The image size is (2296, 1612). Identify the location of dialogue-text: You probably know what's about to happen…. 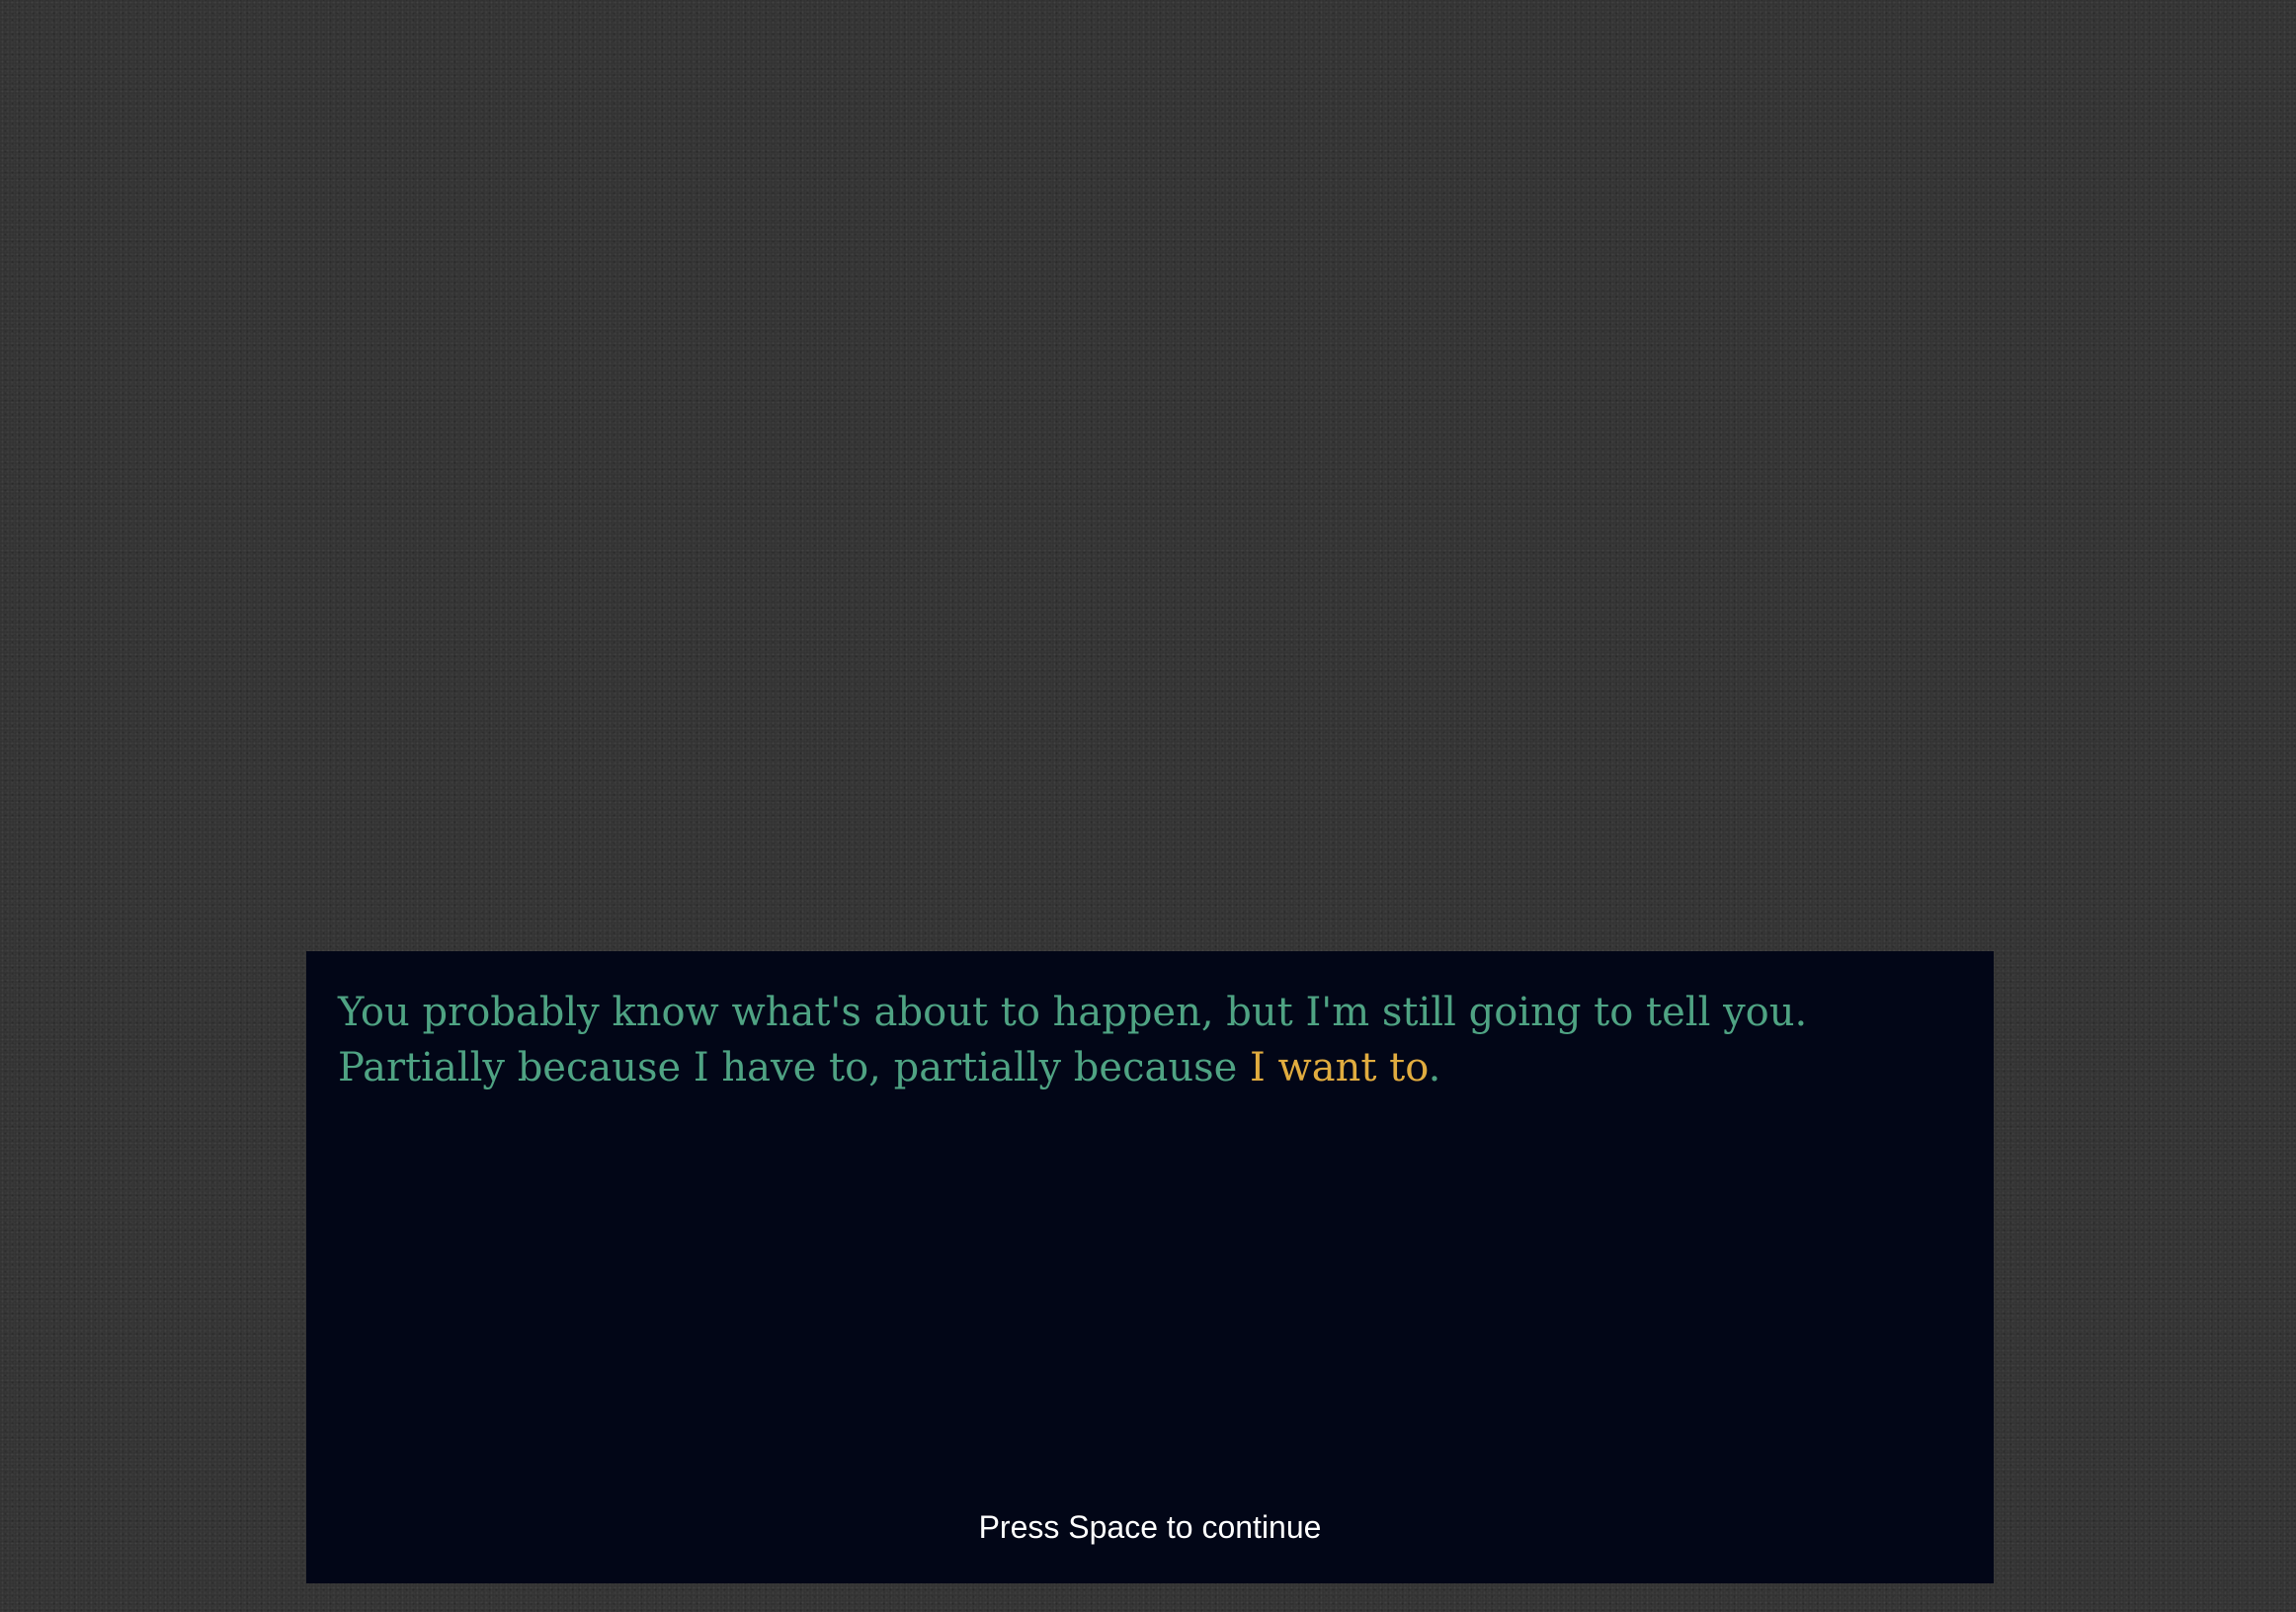
(1148, 1040).